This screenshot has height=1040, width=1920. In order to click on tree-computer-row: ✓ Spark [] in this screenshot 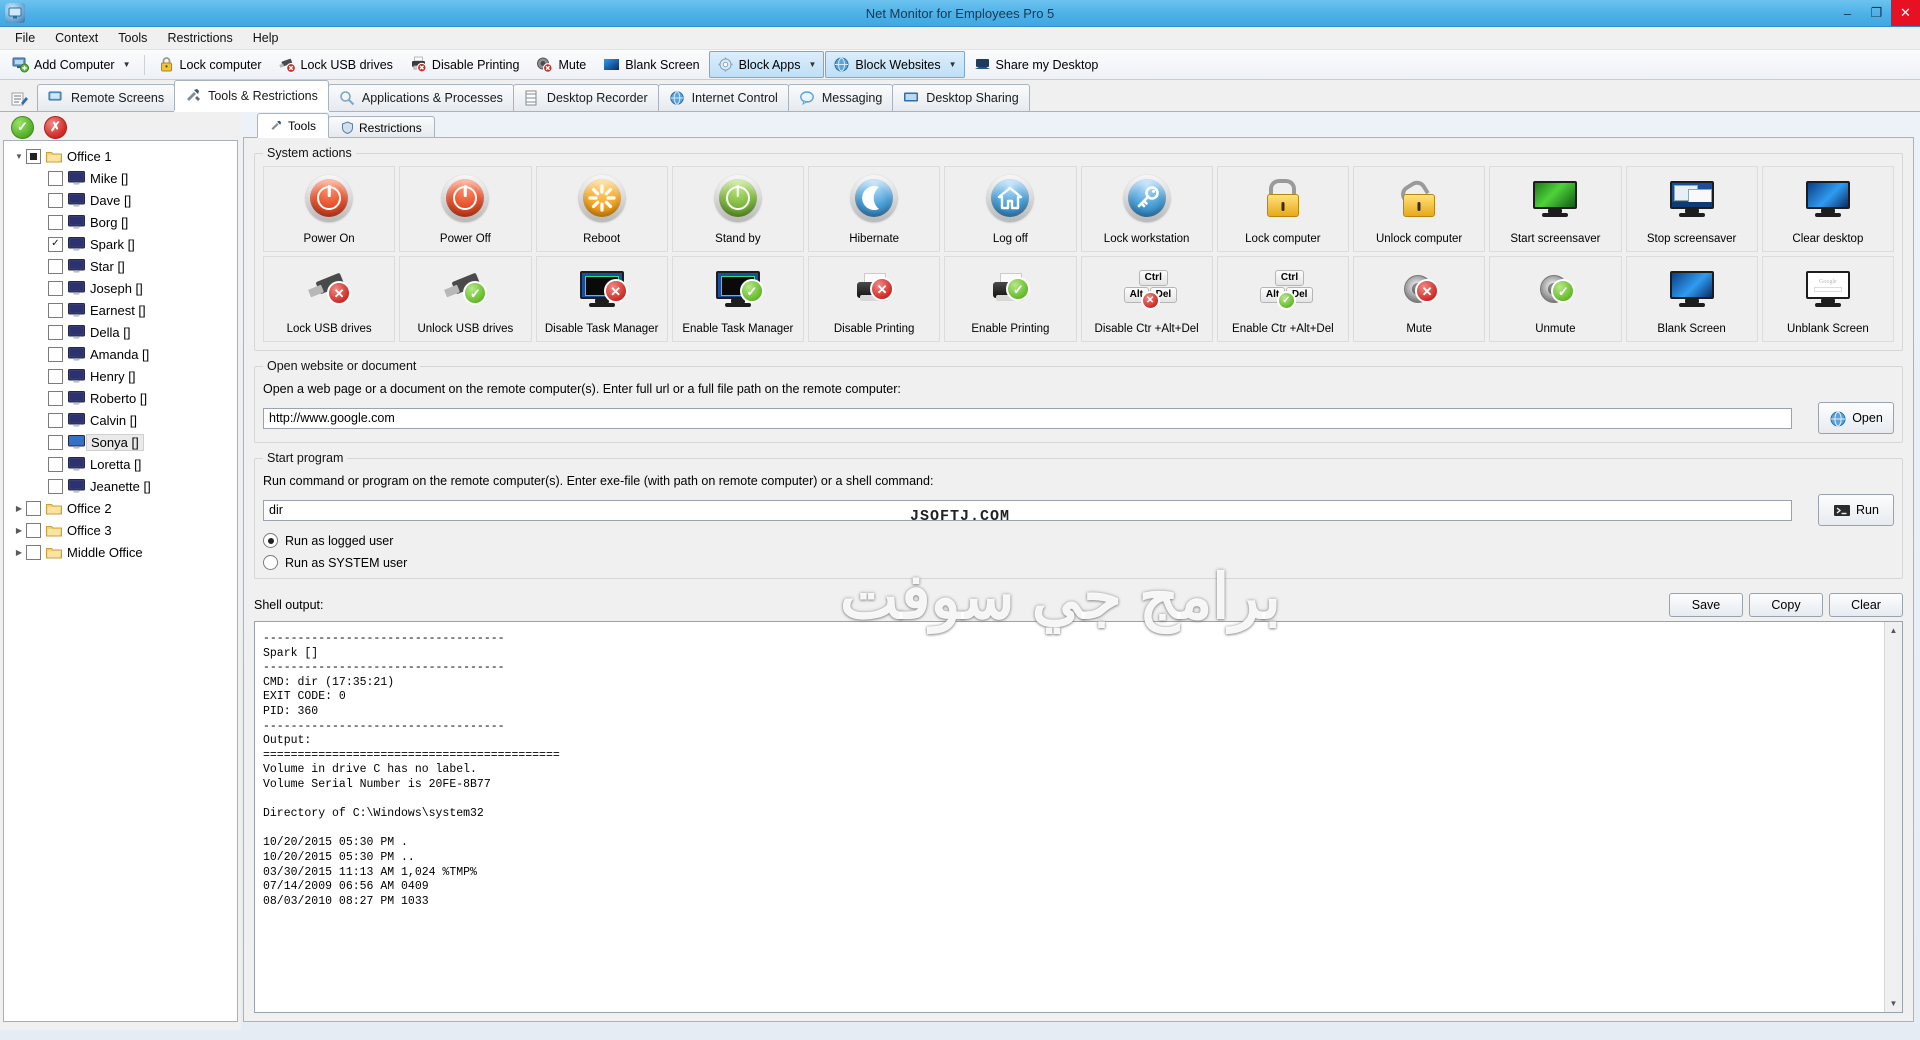, I will do `click(120, 244)`.